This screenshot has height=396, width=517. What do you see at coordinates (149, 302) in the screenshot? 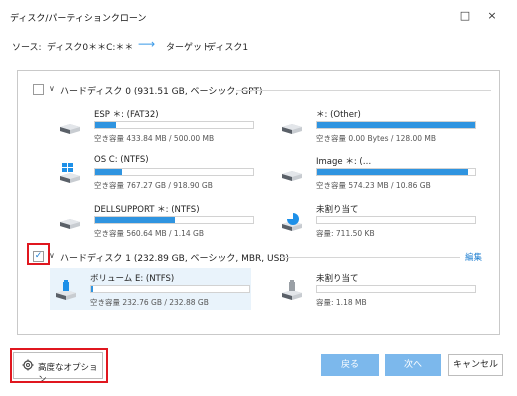
I see `partition-capacity: 空き容量 232.76 GB / 232.88 GB` at bounding box center [149, 302].